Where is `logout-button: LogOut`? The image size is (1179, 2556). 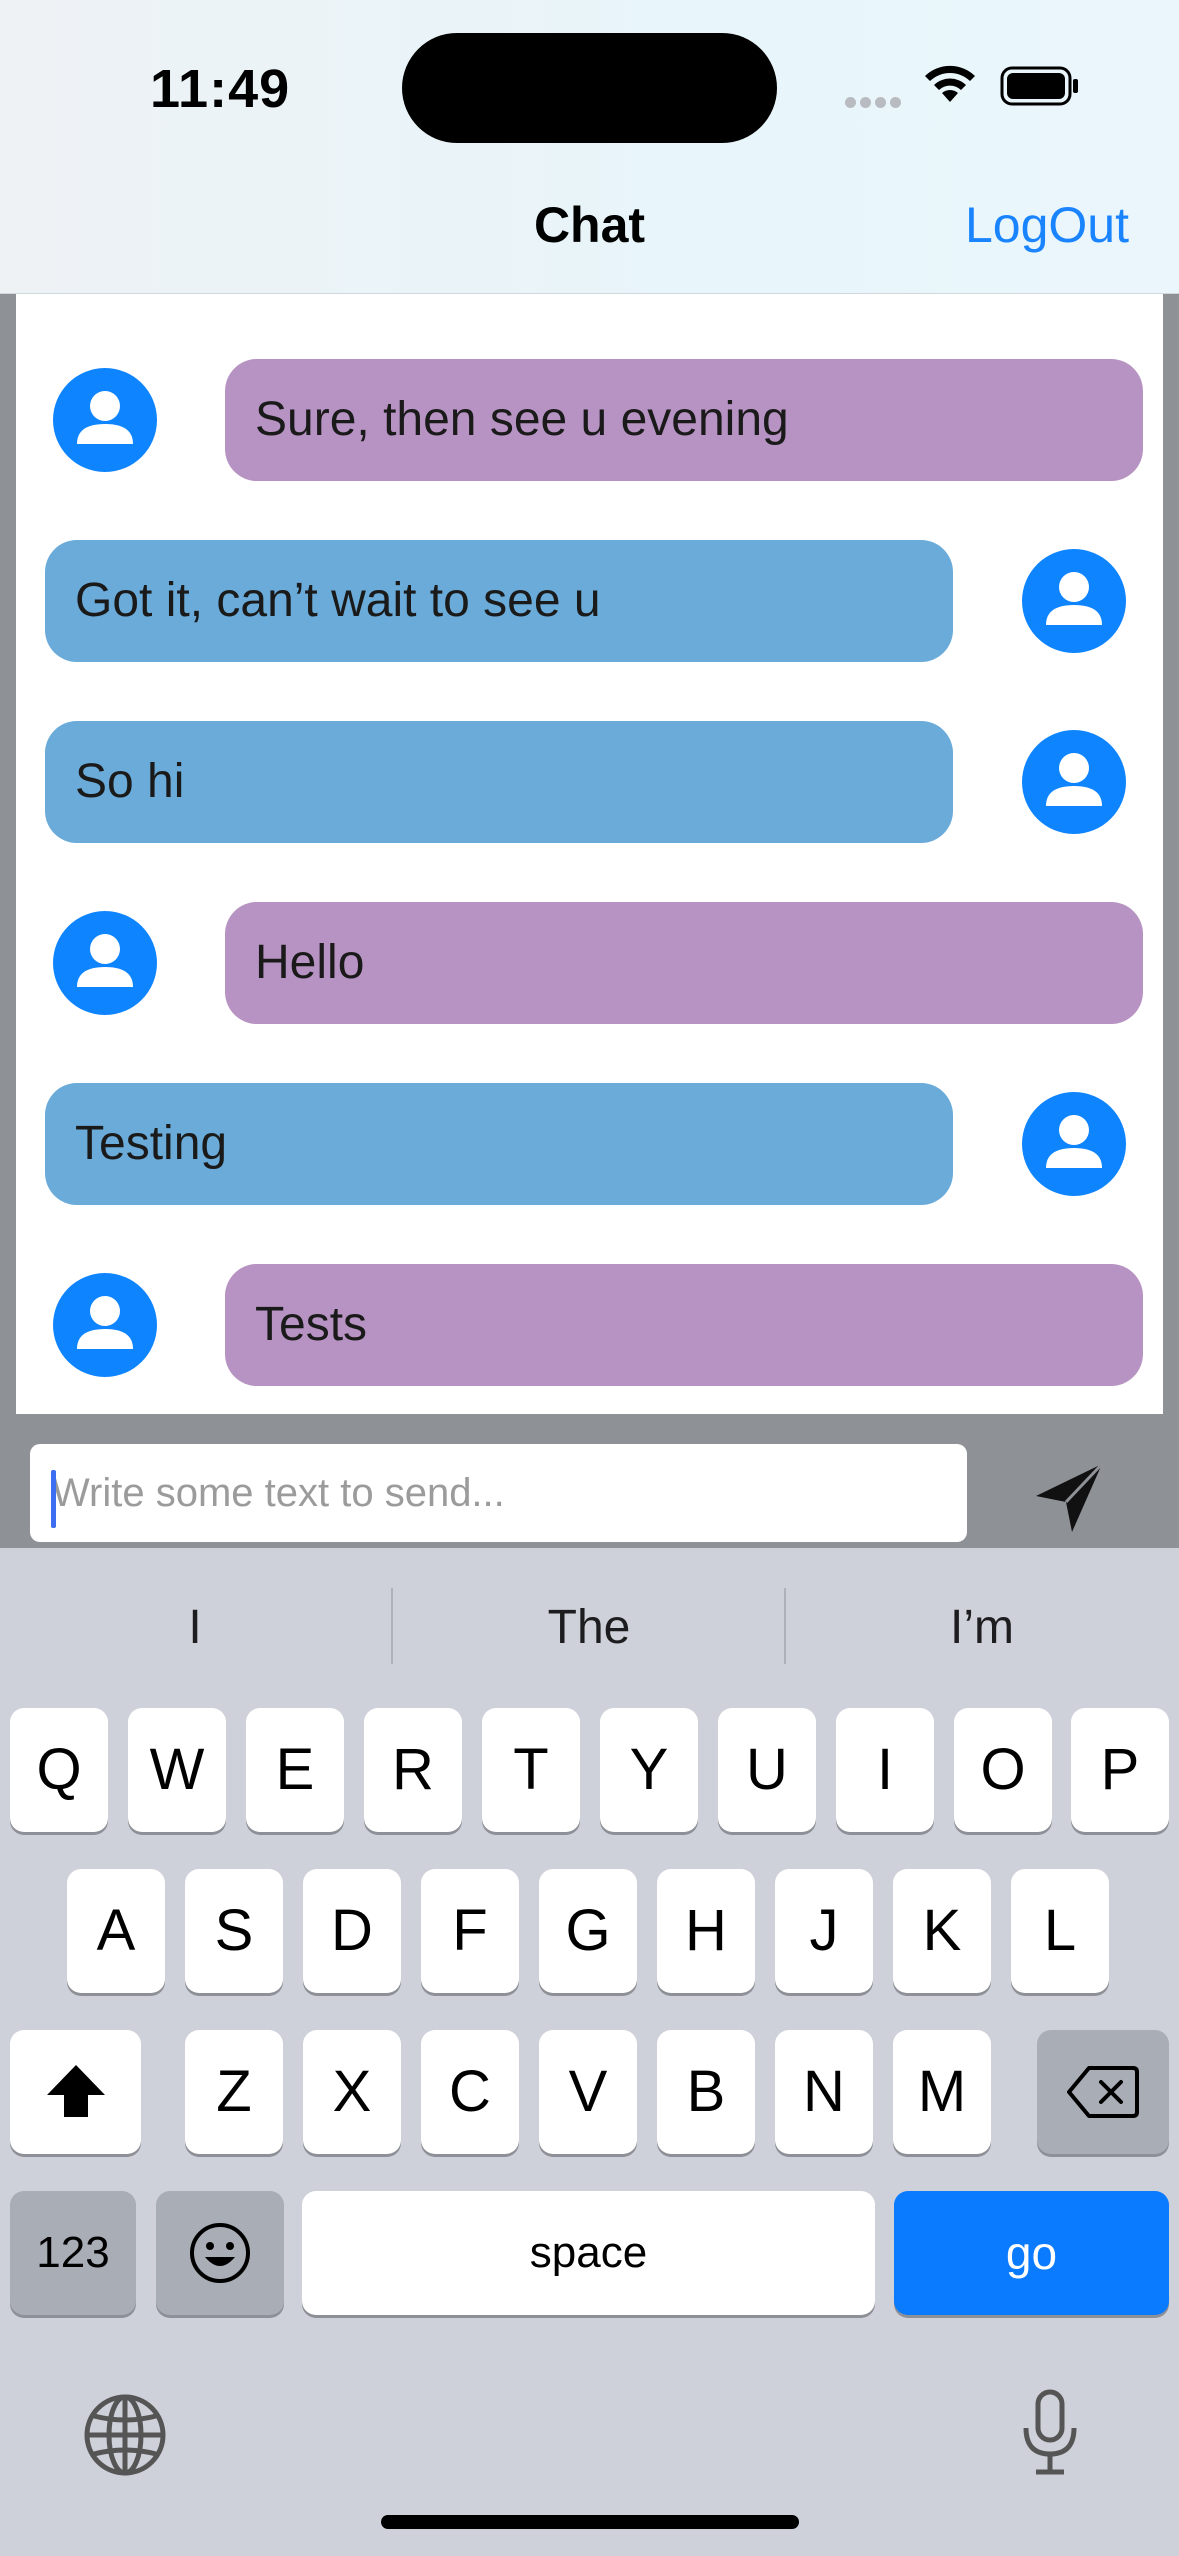 logout-button: LogOut is located at coordinates (1047, 225).